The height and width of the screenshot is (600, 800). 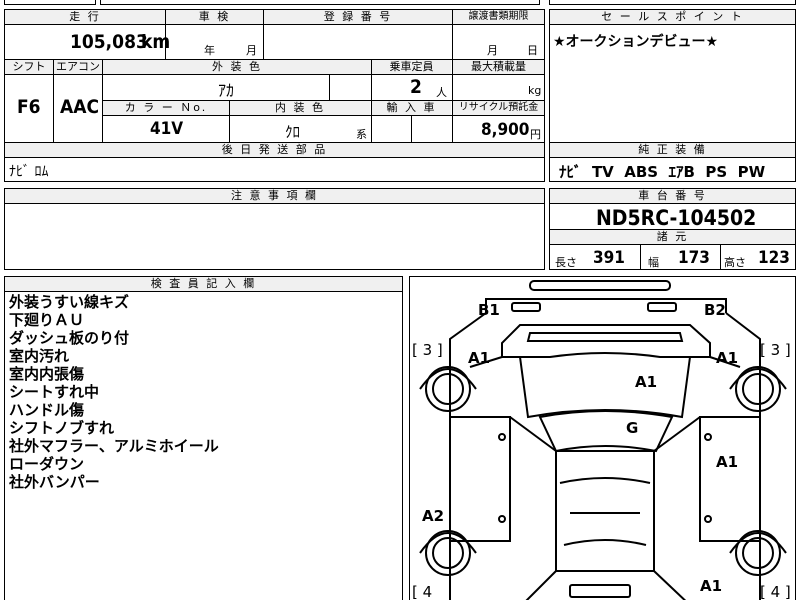 What do you see at coordinates (566, 262) in the screenshot?
I see `length-label: 長さ` at bounding box center [566, 262].